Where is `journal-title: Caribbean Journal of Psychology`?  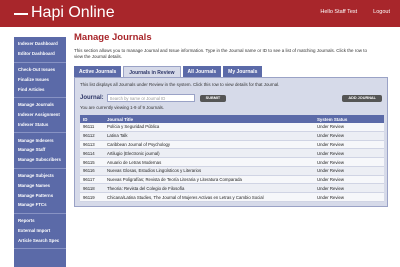
journal-title: Caribbean Journal of Psychology is located at coordinates (209, 145).